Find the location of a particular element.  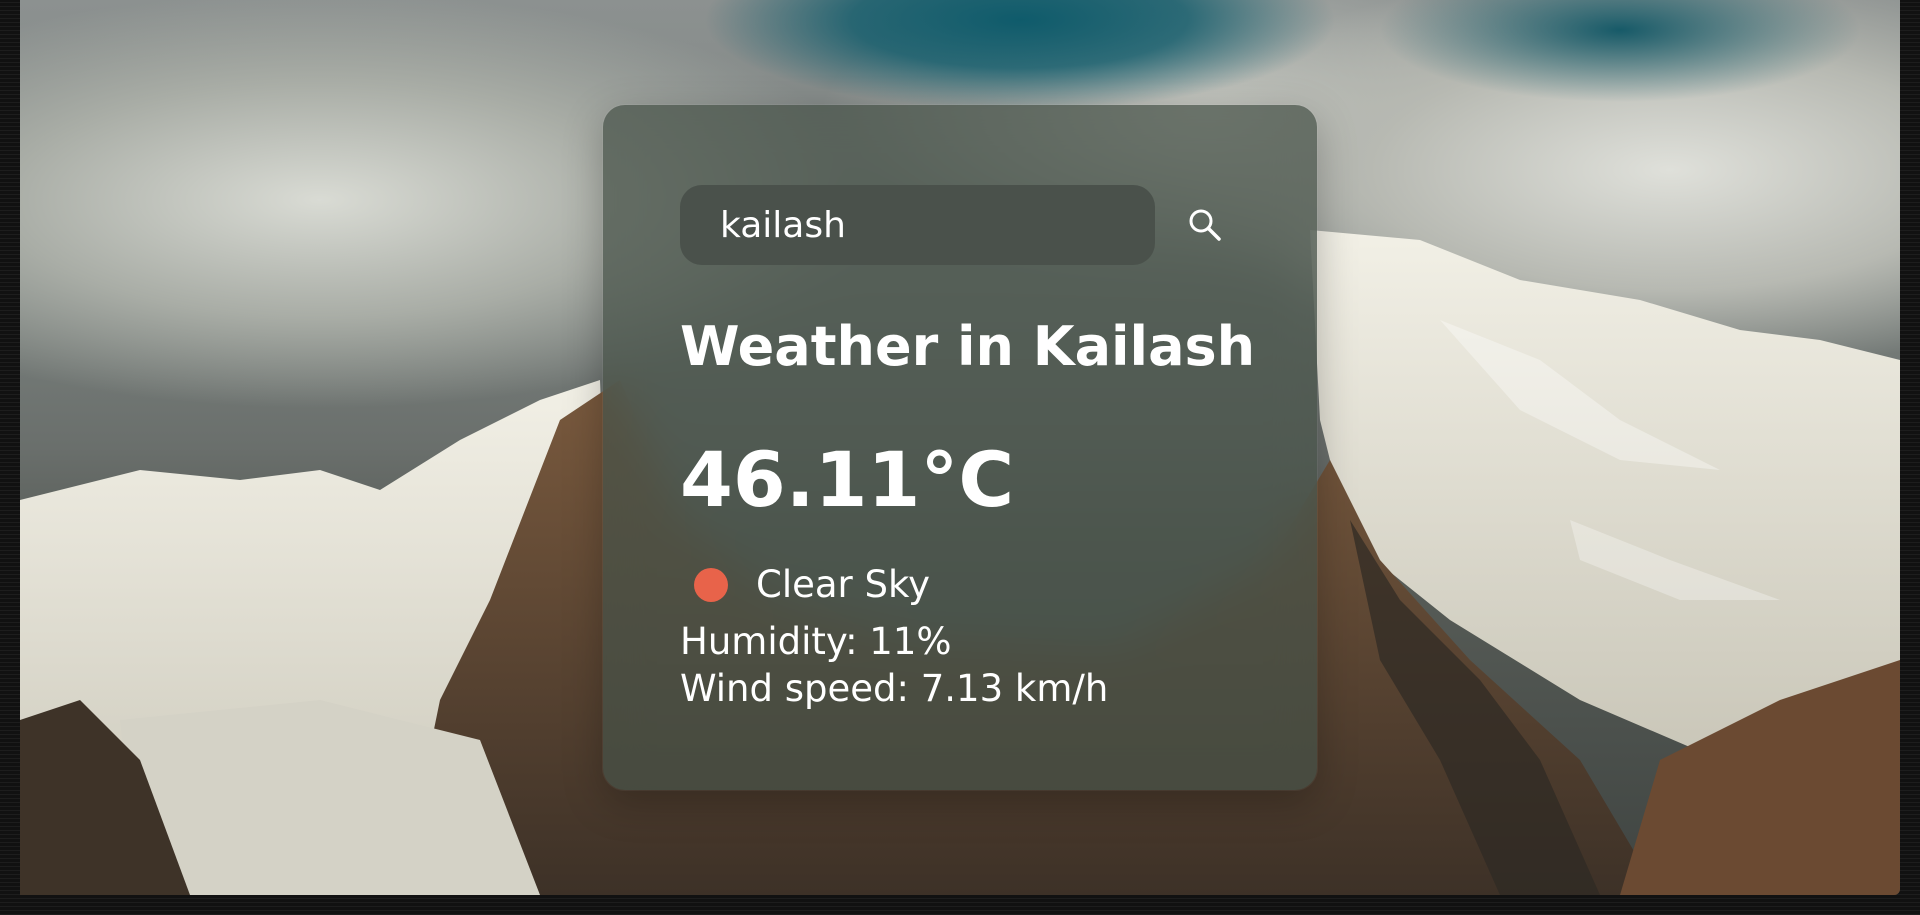

condition-row: Clear Sky is located at coordinates (812, 584).